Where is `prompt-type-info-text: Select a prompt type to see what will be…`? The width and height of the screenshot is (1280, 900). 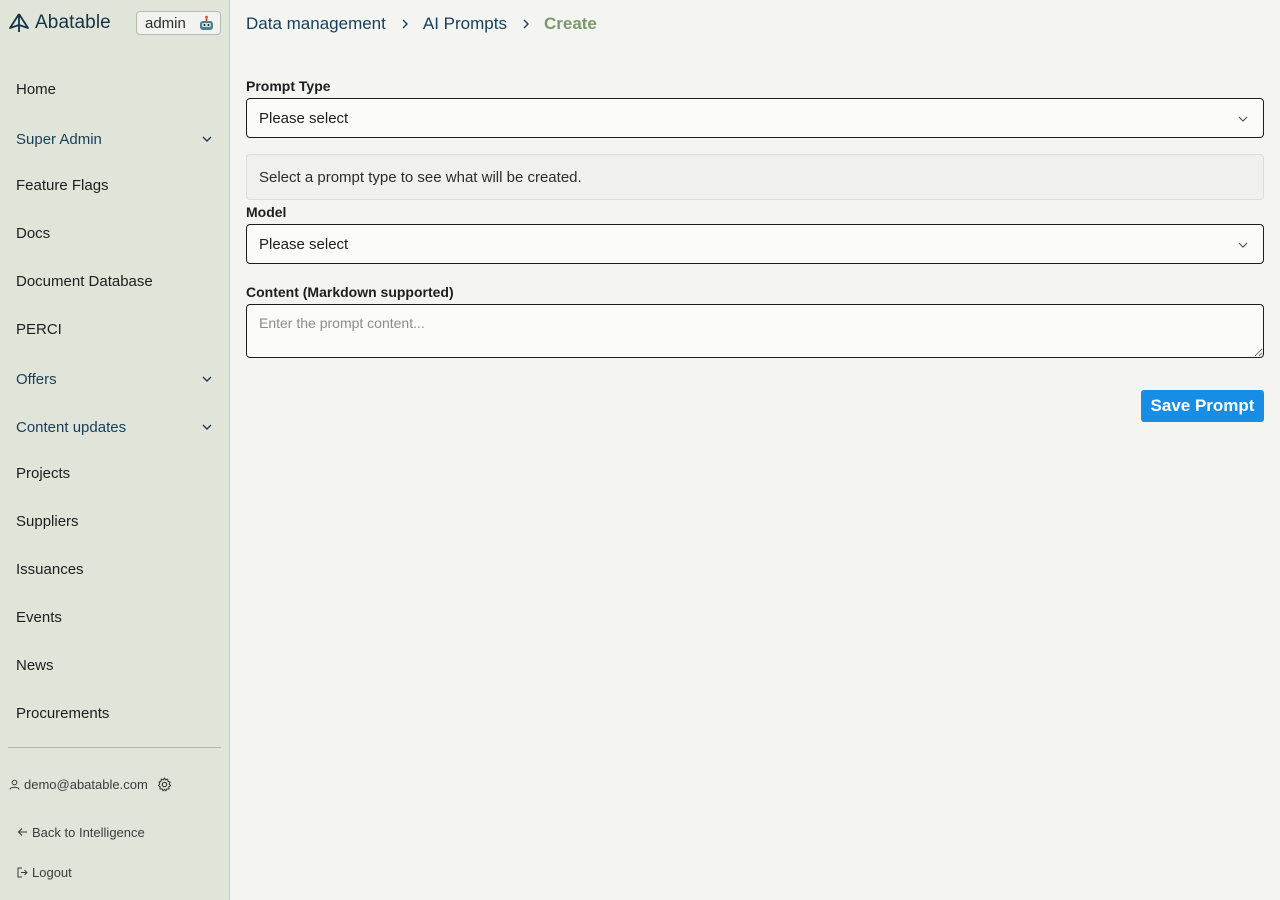
prompt-type-info-text: Select a prompt type to see what will be… is located at coordinates (420, 177).